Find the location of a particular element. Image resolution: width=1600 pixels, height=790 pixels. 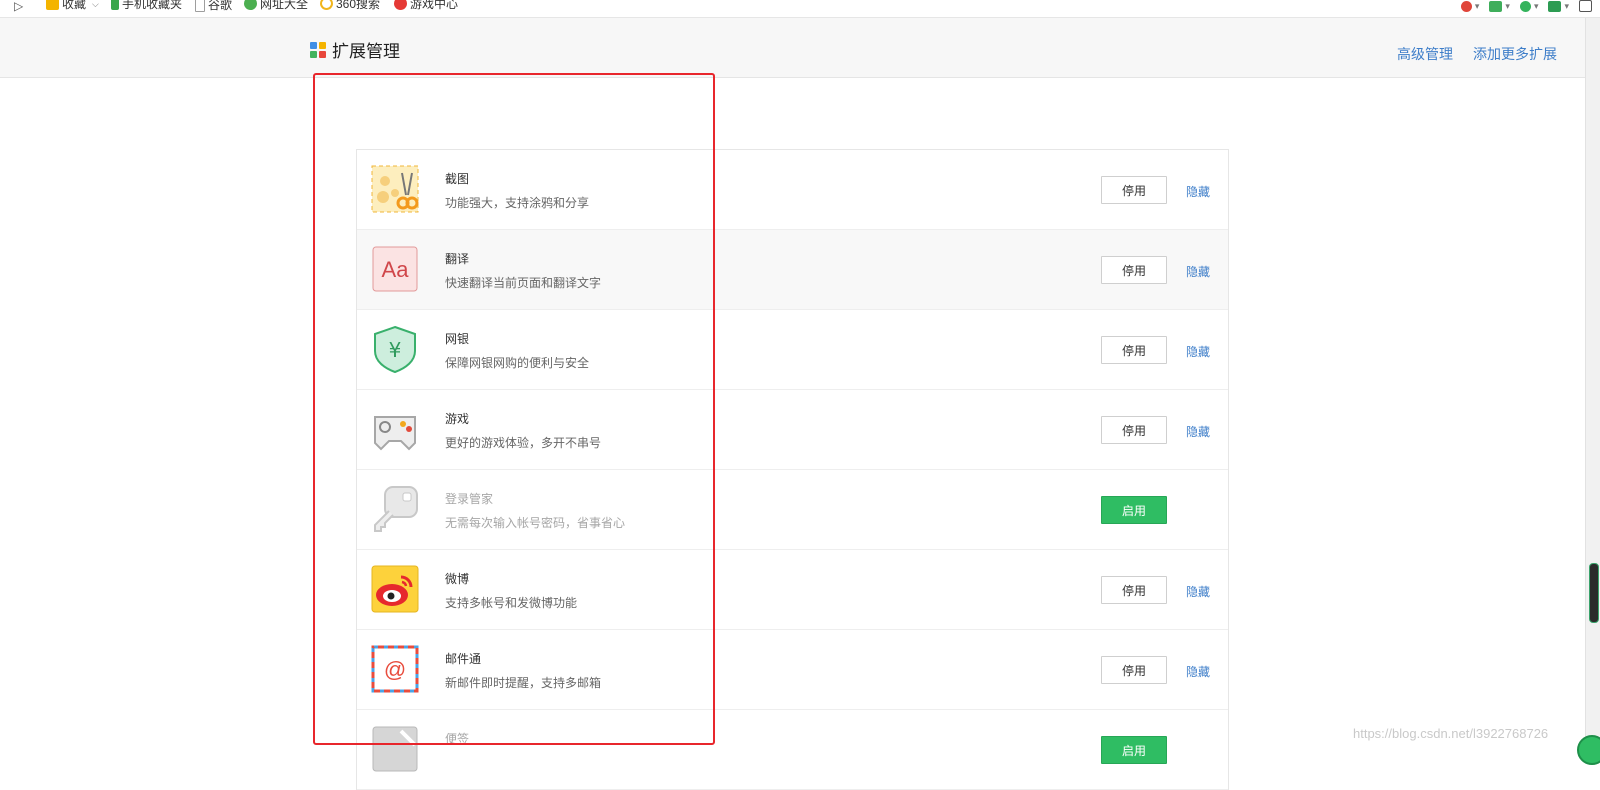

chevron-down-icon: ⌵ is located at coordinates (95, 5).